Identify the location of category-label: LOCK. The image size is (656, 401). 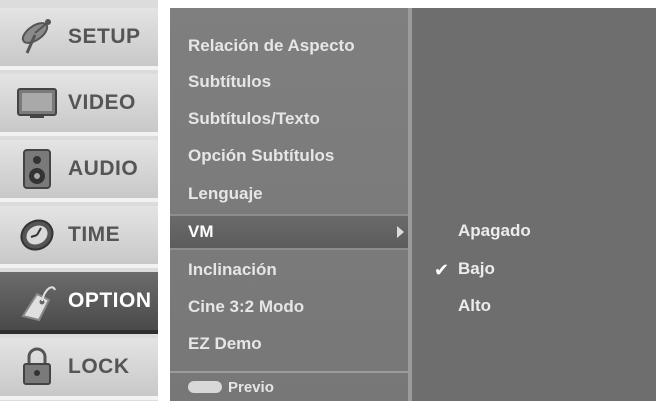
(99, 366).